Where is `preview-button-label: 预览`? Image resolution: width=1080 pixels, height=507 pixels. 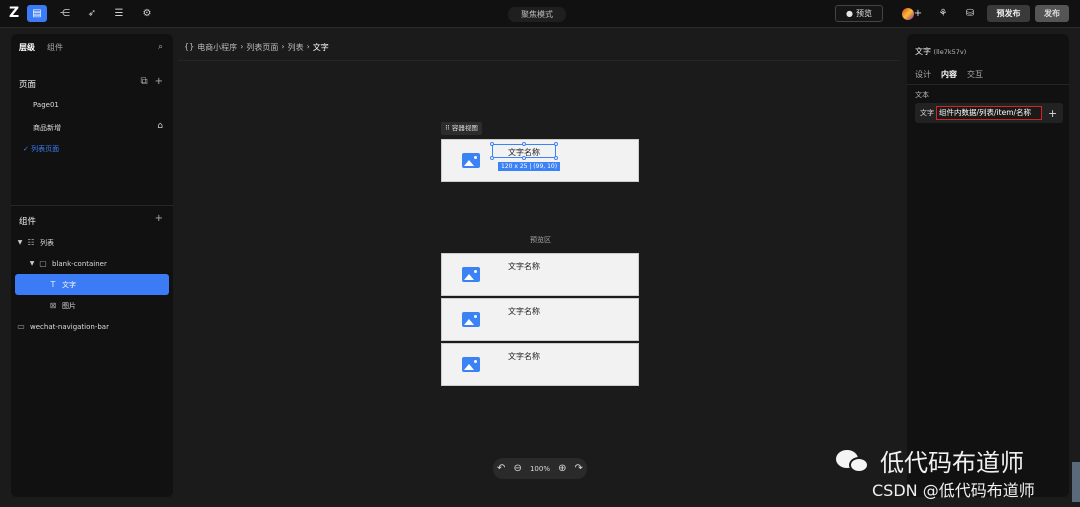 preview-button-label: 预览 is located at coordinates (863, 13).